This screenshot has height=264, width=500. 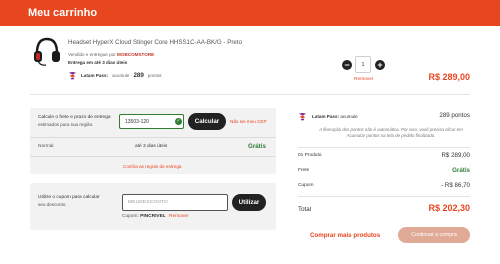 What do you see at coordinates (326, 116) in the screenshot?
I see `summary-latam-title: Latam Pass:` at bounding box center [326, 116].